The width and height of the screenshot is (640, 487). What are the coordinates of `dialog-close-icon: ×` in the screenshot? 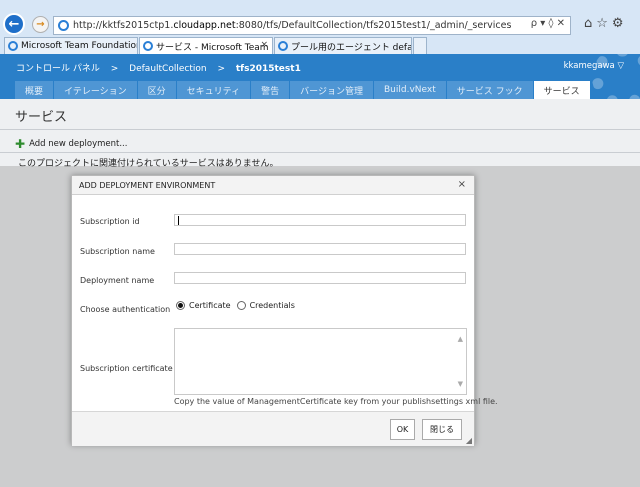 It's located at (462, 184).